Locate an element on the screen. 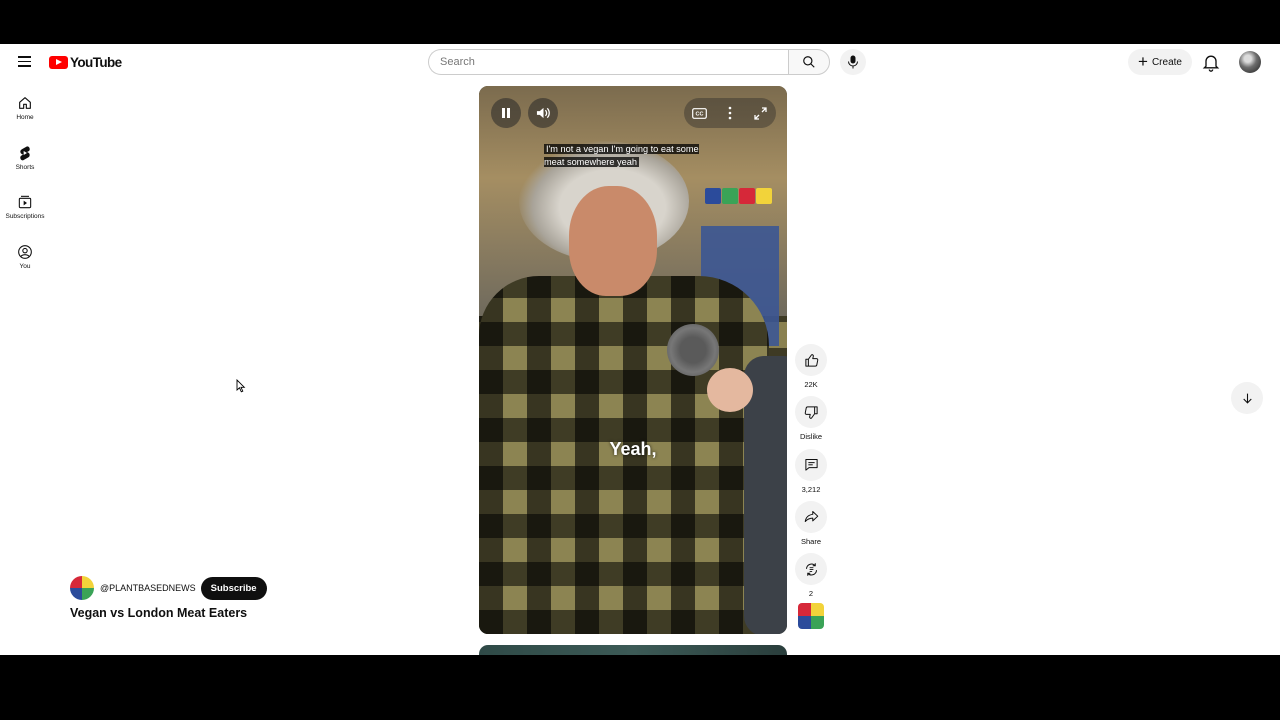 The image size is (1280, 720). share-icon is located at coordinates (811, 517).